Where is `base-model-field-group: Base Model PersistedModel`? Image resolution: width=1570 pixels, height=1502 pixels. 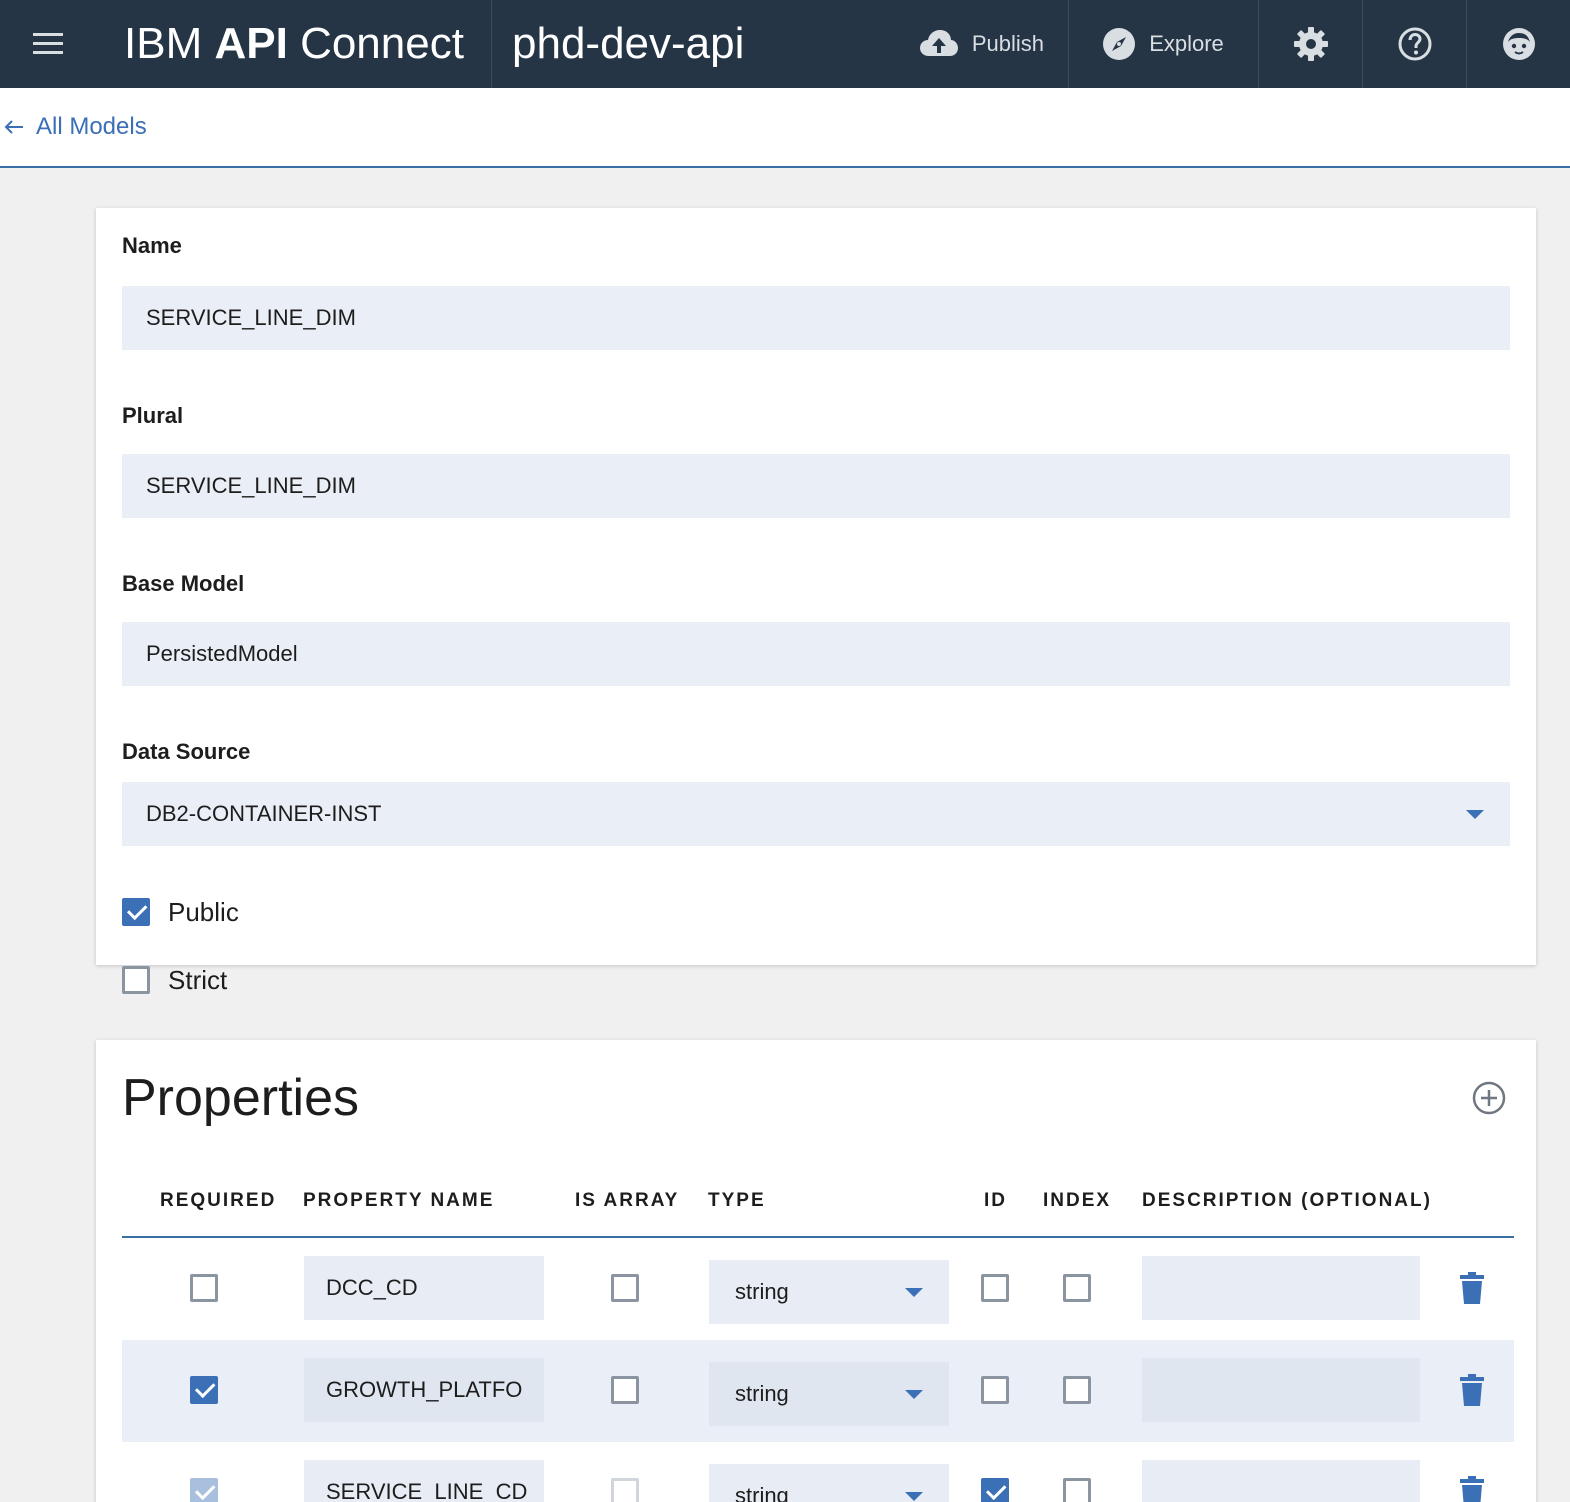 base-model-field-group: Base Model PersistedModel is located at coordinates (816, 628).